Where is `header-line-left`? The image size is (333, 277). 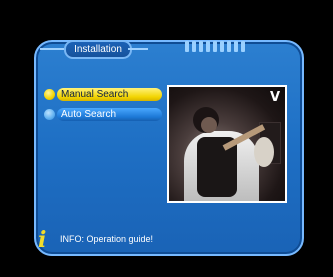
header-line-left is located at coordinates (52, 49).